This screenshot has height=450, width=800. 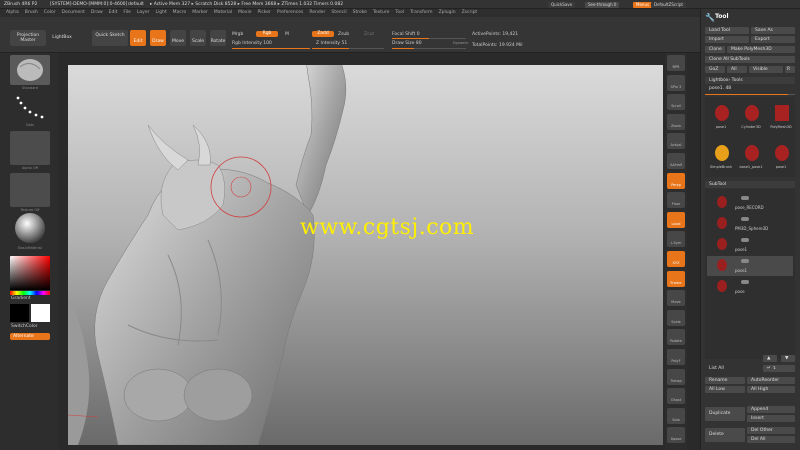 I want to click on zcut-toggle: Zcut, so click(x=369, y=34).